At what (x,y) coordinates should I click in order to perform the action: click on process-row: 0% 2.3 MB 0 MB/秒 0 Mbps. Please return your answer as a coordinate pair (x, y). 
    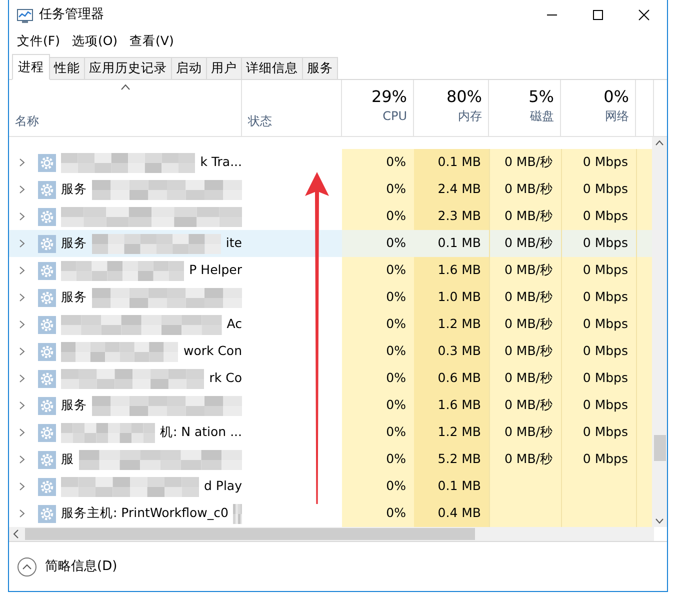
    Looking at the image, I should click on (330, 216).